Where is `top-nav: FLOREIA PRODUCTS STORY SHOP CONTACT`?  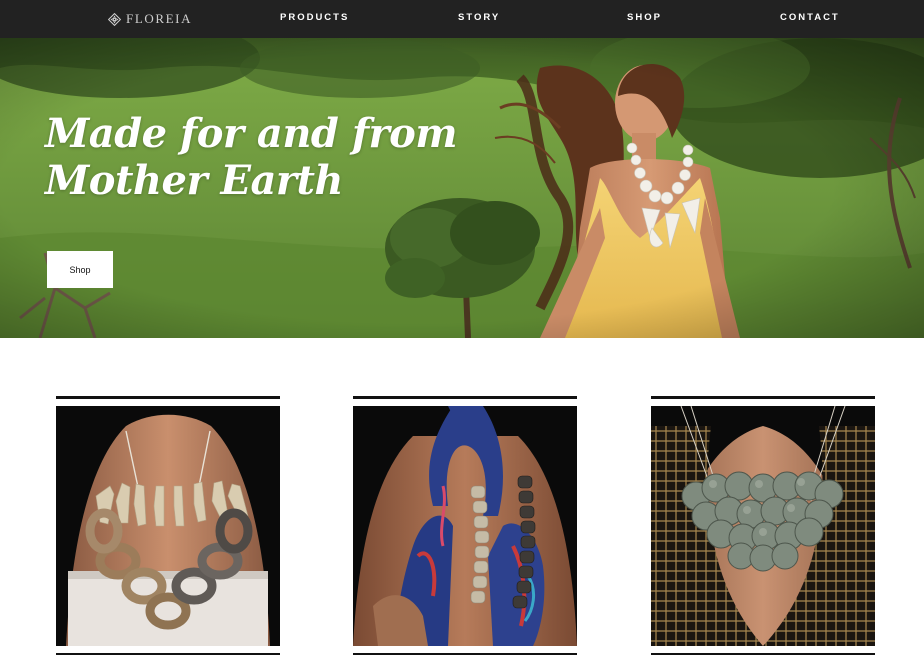 top-nav: FLOREIA PRODUCTS STORY SHOP CONTACT is located at coordinates (462, 19).